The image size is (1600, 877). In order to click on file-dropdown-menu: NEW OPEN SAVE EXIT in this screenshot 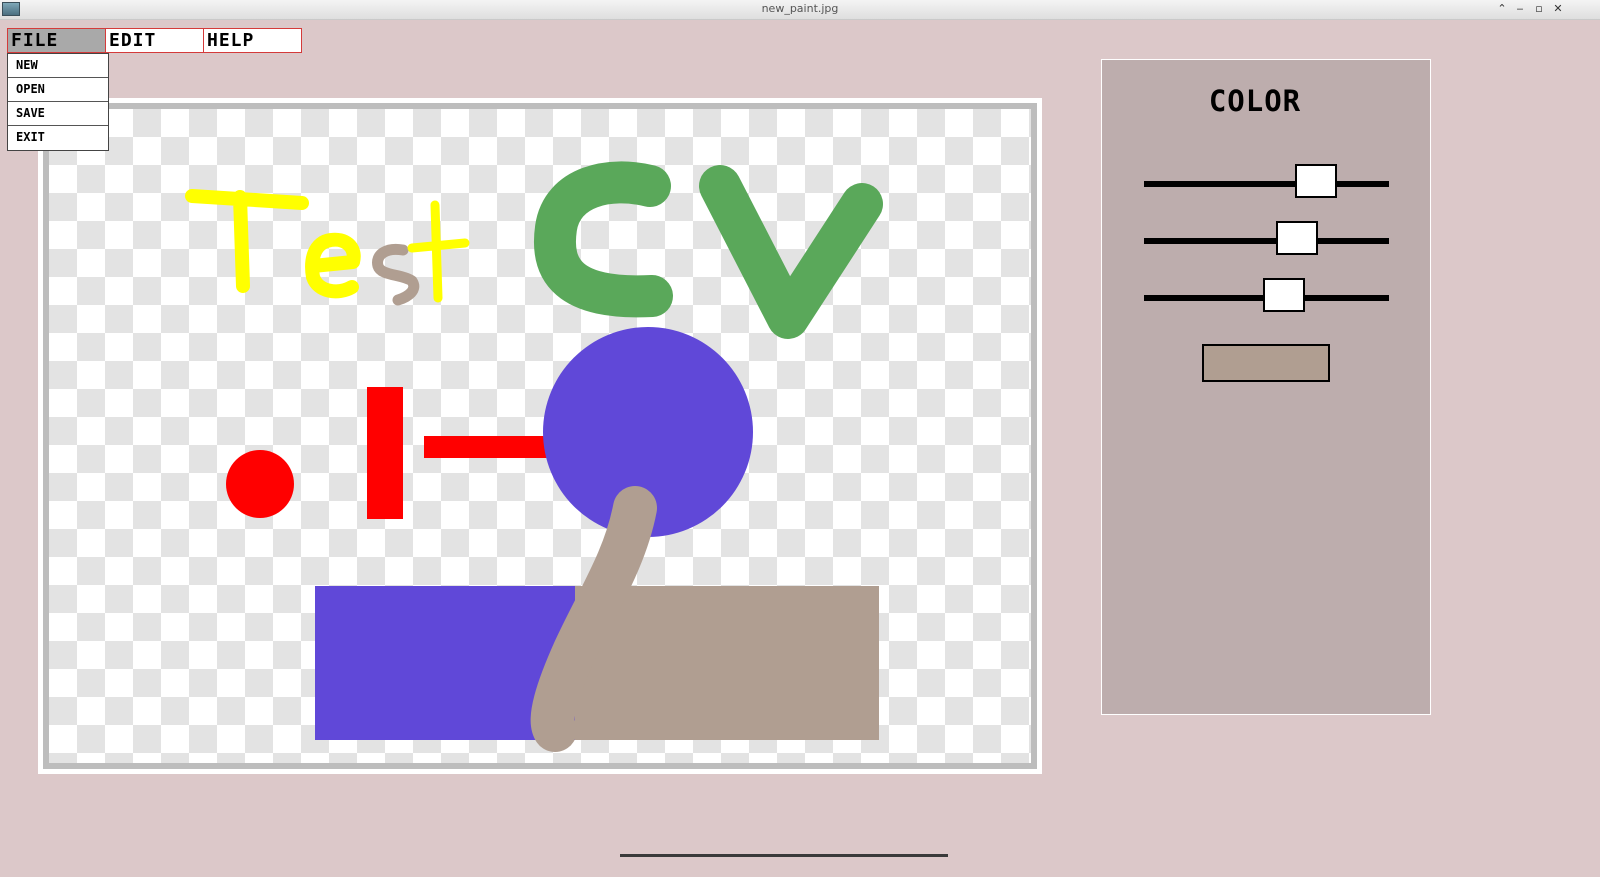, I will do `click(58, 102)`.